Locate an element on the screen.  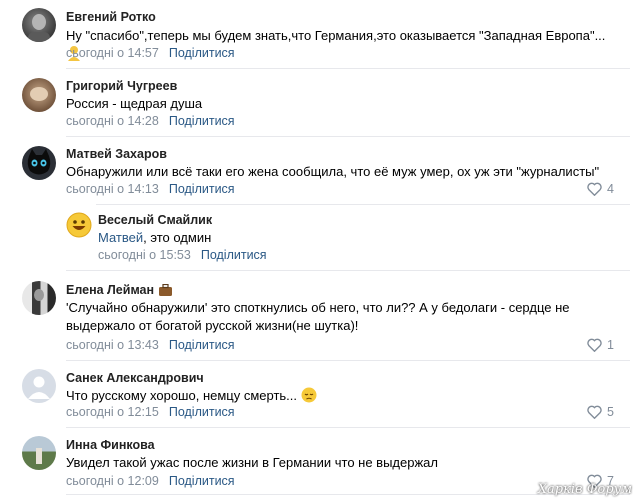
reply-meta: сьогодні о 15:53 Поділитися is located at coordinates (182, 255).